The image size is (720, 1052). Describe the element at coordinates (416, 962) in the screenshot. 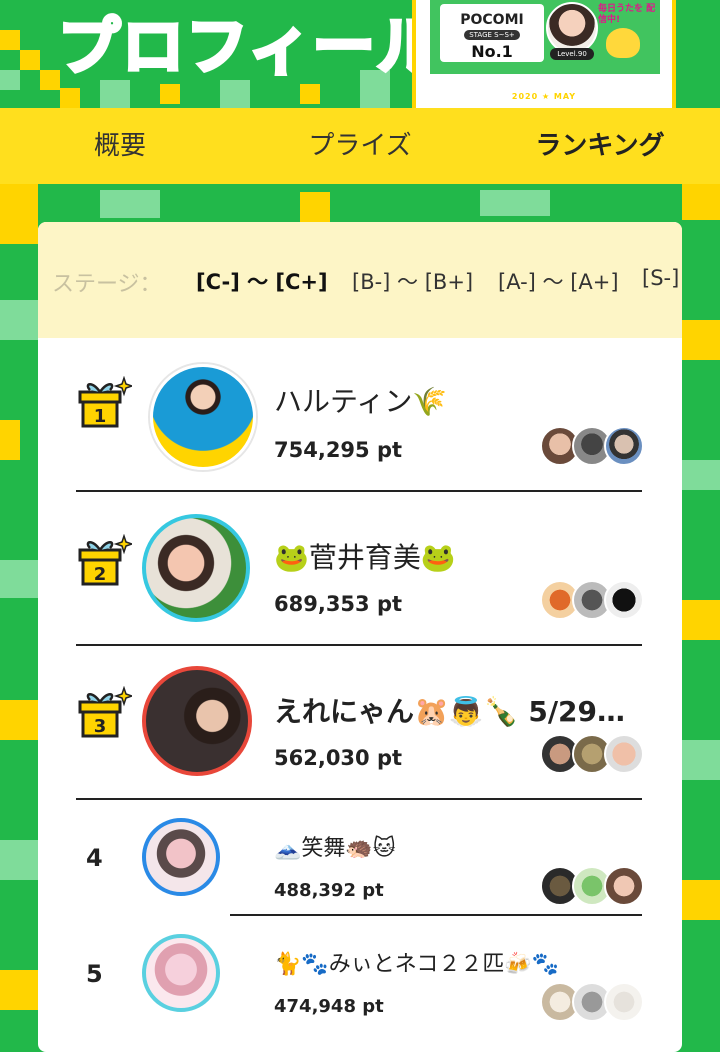

I see `user-name: 🐈🐾みぃとネコ２２匹🍻🐾` at that location.